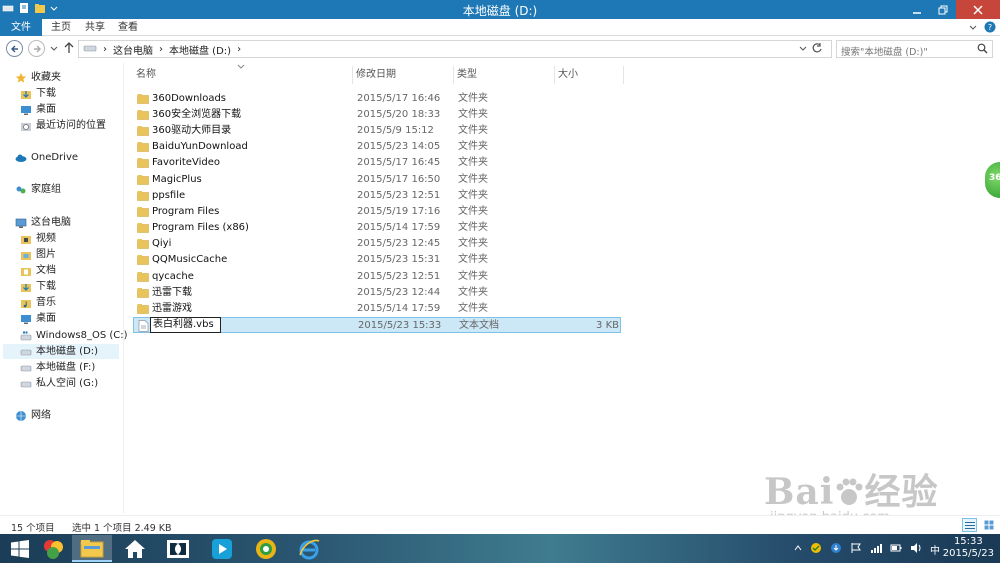 The width and height of the screenshot is (1000, 563). Describe the element at coordinates (26, 239) in the screenshot. I see `video-folder-icon` at that location.